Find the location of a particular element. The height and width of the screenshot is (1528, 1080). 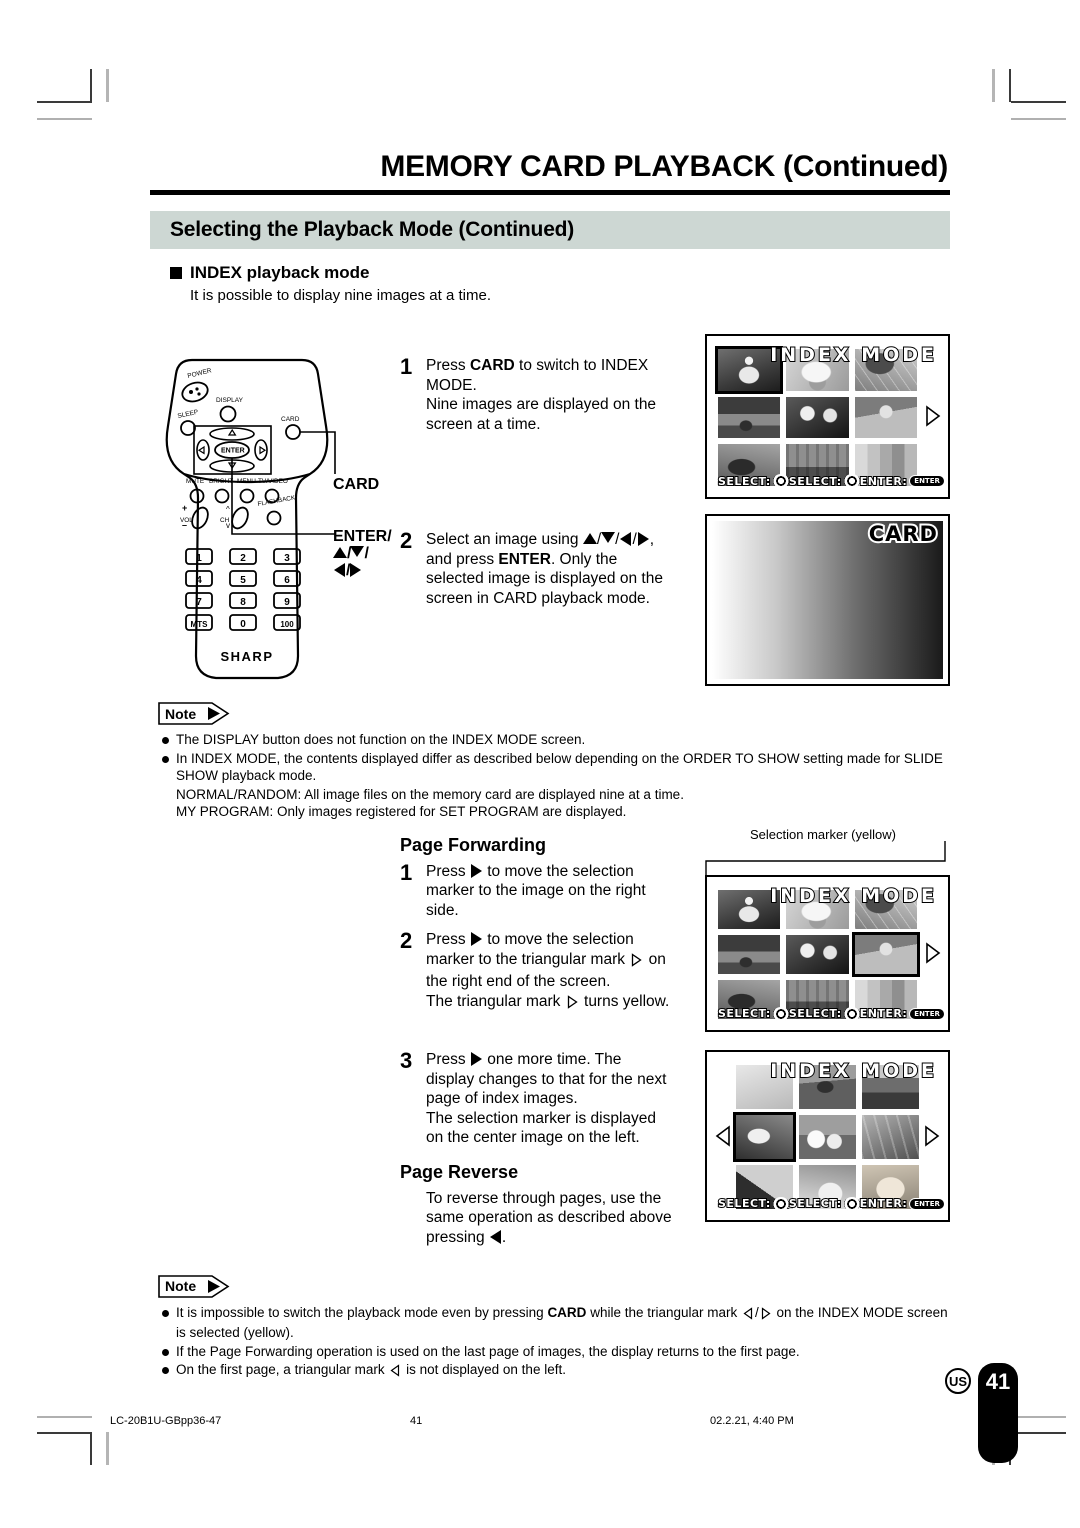

svg-text: 8 is located at coordinates (243, 602).